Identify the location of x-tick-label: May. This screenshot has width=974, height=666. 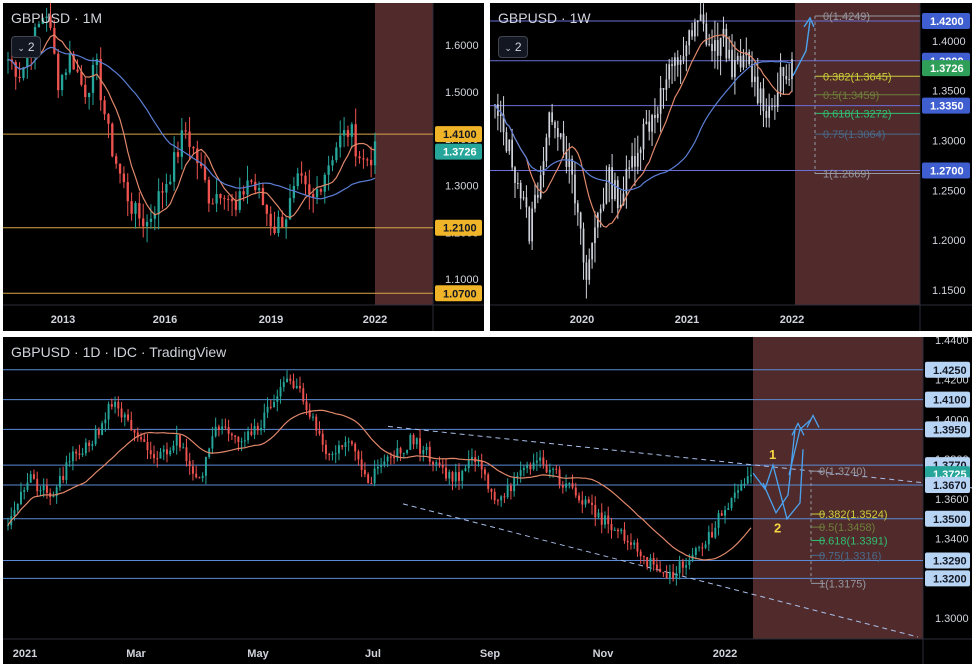
(258, 654).